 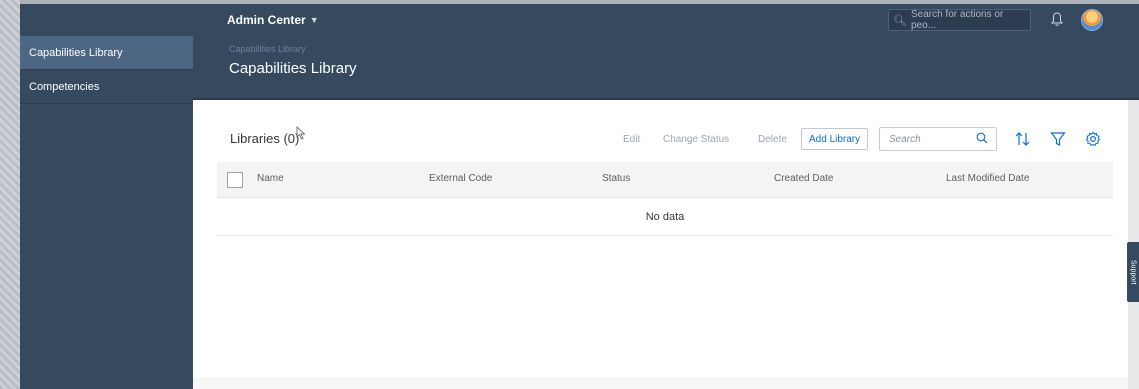 What do you see at coordinates (106, 87) in the screenshot?
I see `sidebar-item-competencies: Competencies` at bounding box center [106, 87].